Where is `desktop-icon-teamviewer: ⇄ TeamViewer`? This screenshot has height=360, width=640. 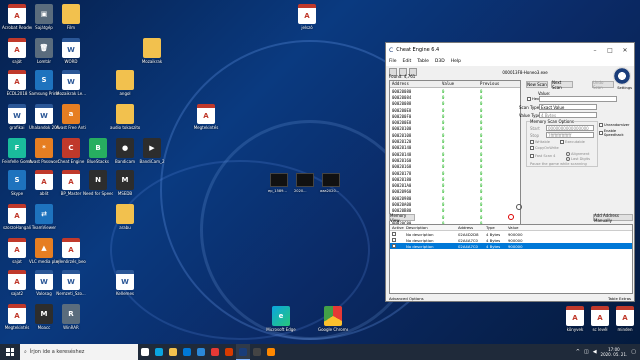 desktop-icon-teamviewer: ⇄ TeamViewer is located at coordinates (44, 217).